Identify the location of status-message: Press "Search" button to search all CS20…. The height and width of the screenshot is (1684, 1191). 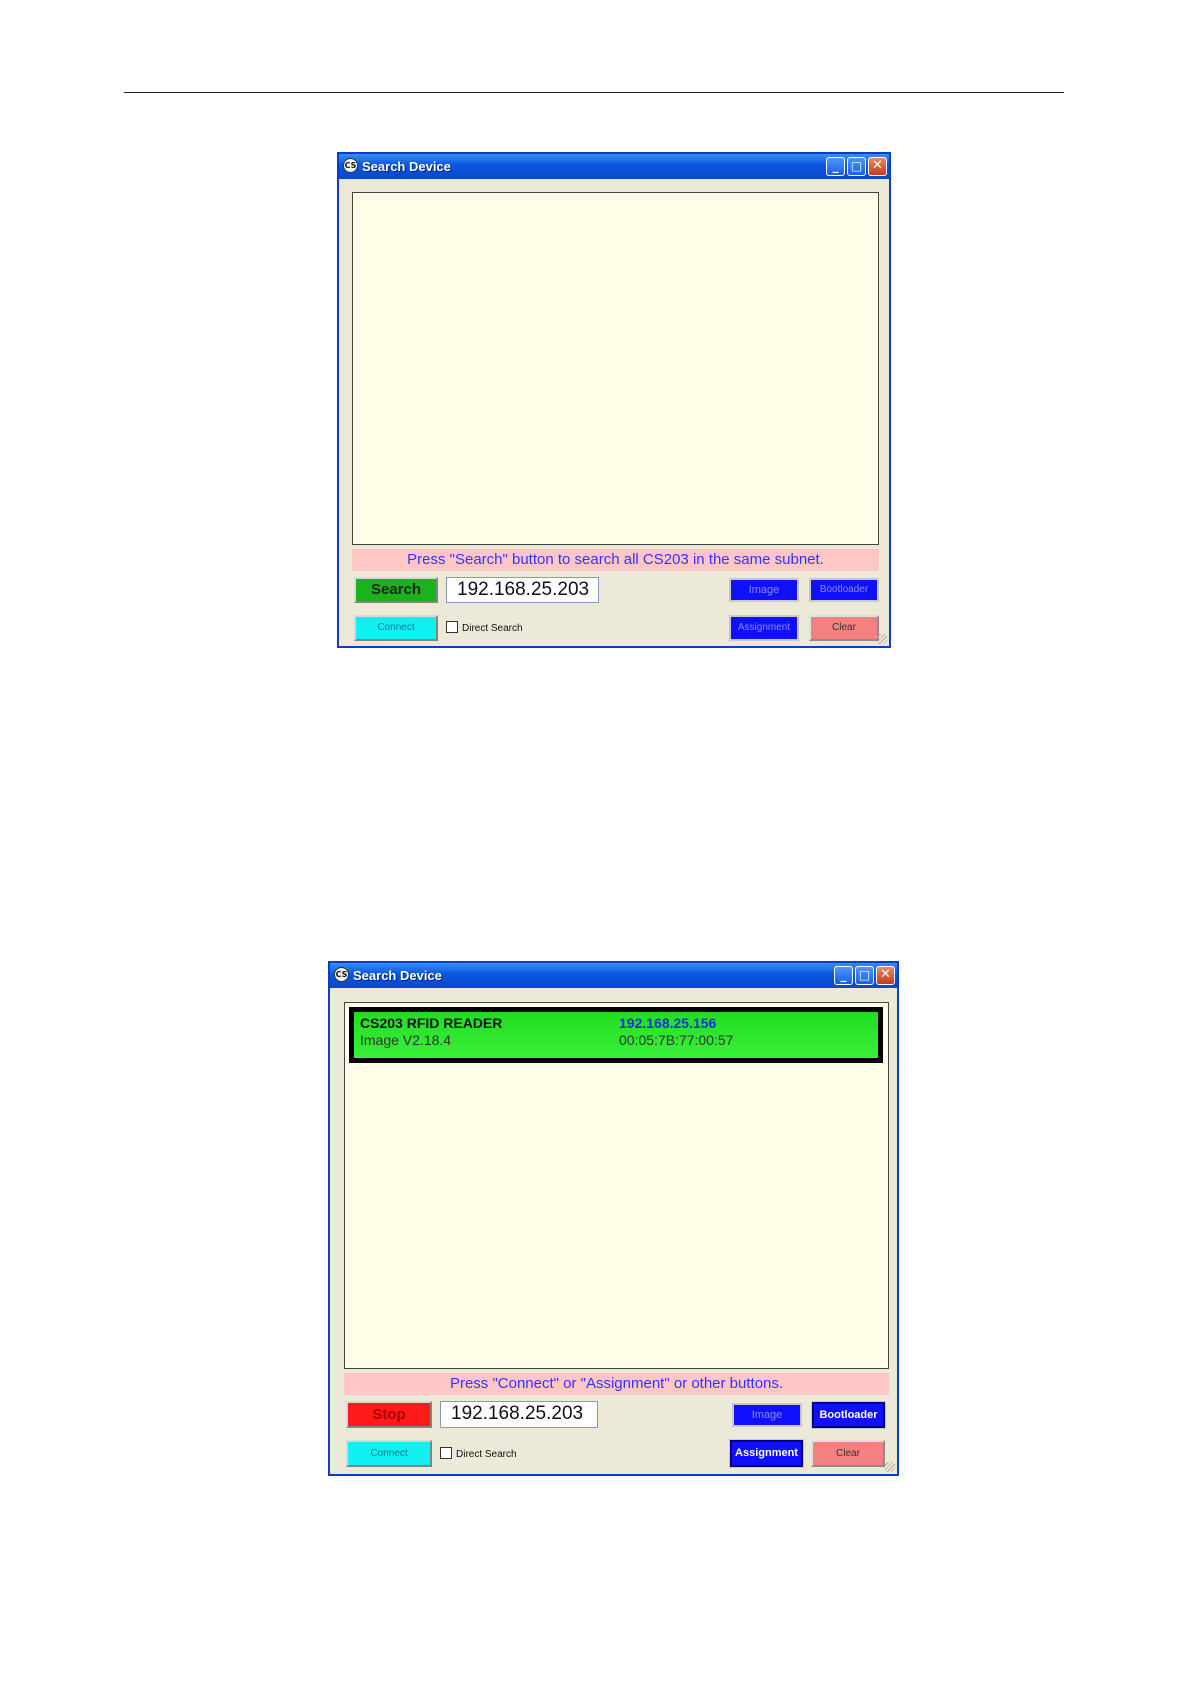
(615, 560).